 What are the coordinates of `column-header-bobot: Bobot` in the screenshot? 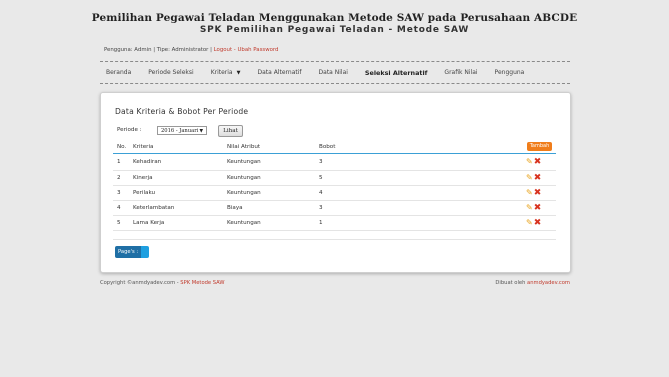 It's located at (327, 147).